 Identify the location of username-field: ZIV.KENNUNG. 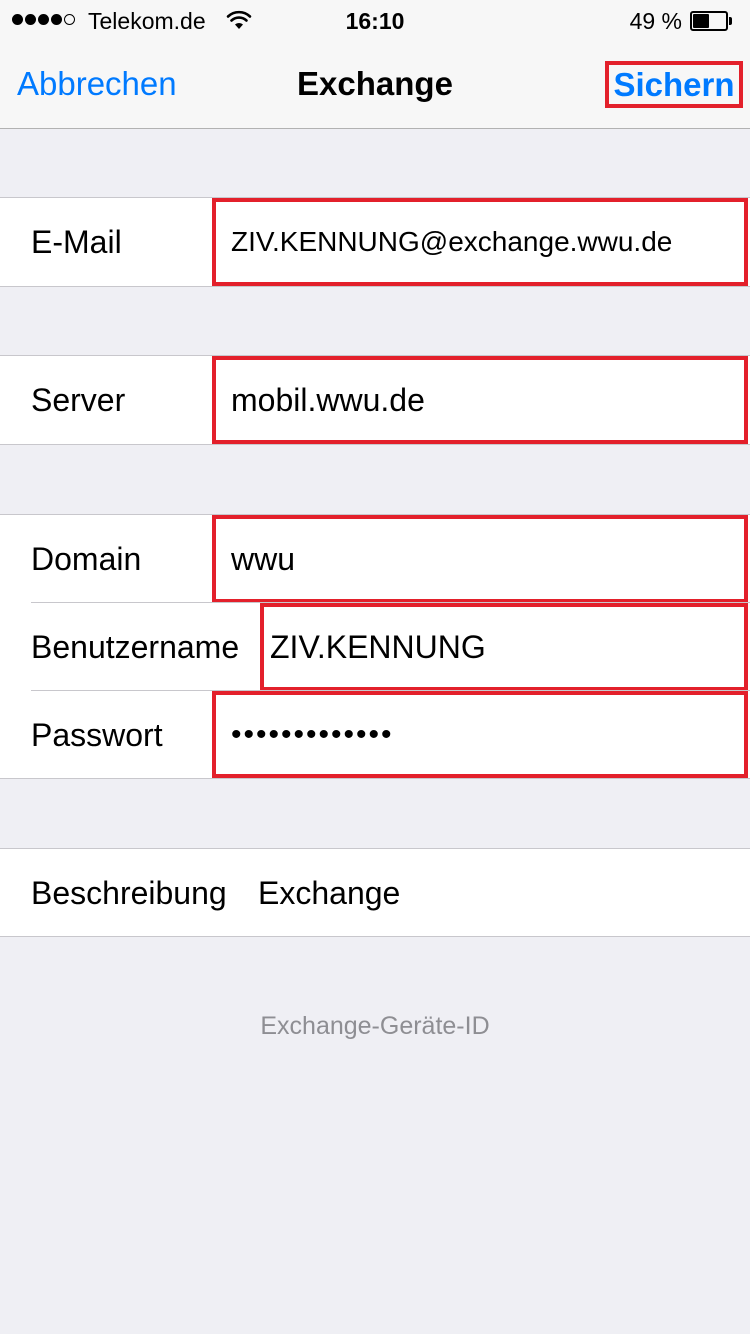
(504, 647).